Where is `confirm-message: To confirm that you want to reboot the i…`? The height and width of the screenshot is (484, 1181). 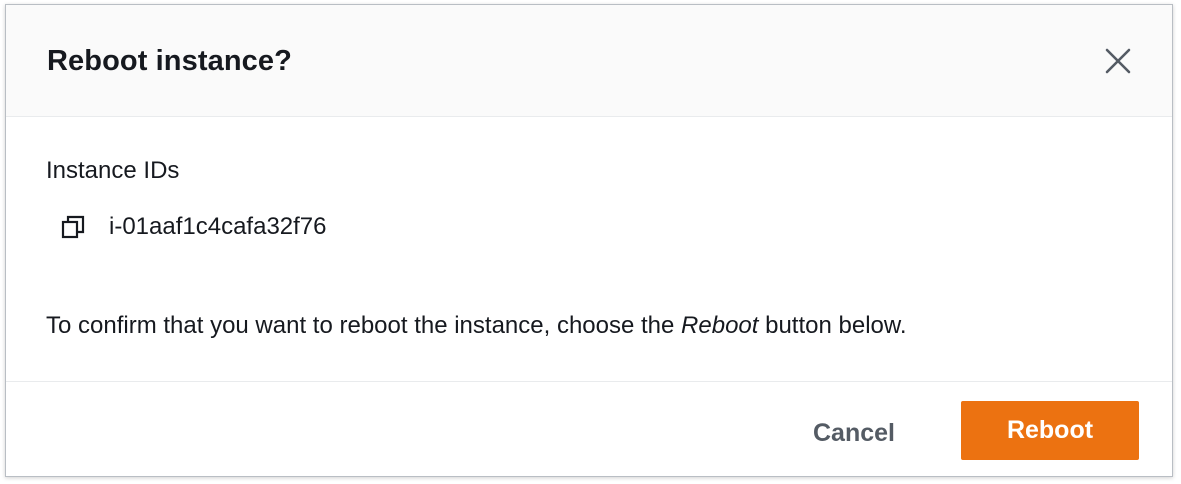
confirm-message: To confirm that you want to reboot the i… is located at coordinates (476, 326).